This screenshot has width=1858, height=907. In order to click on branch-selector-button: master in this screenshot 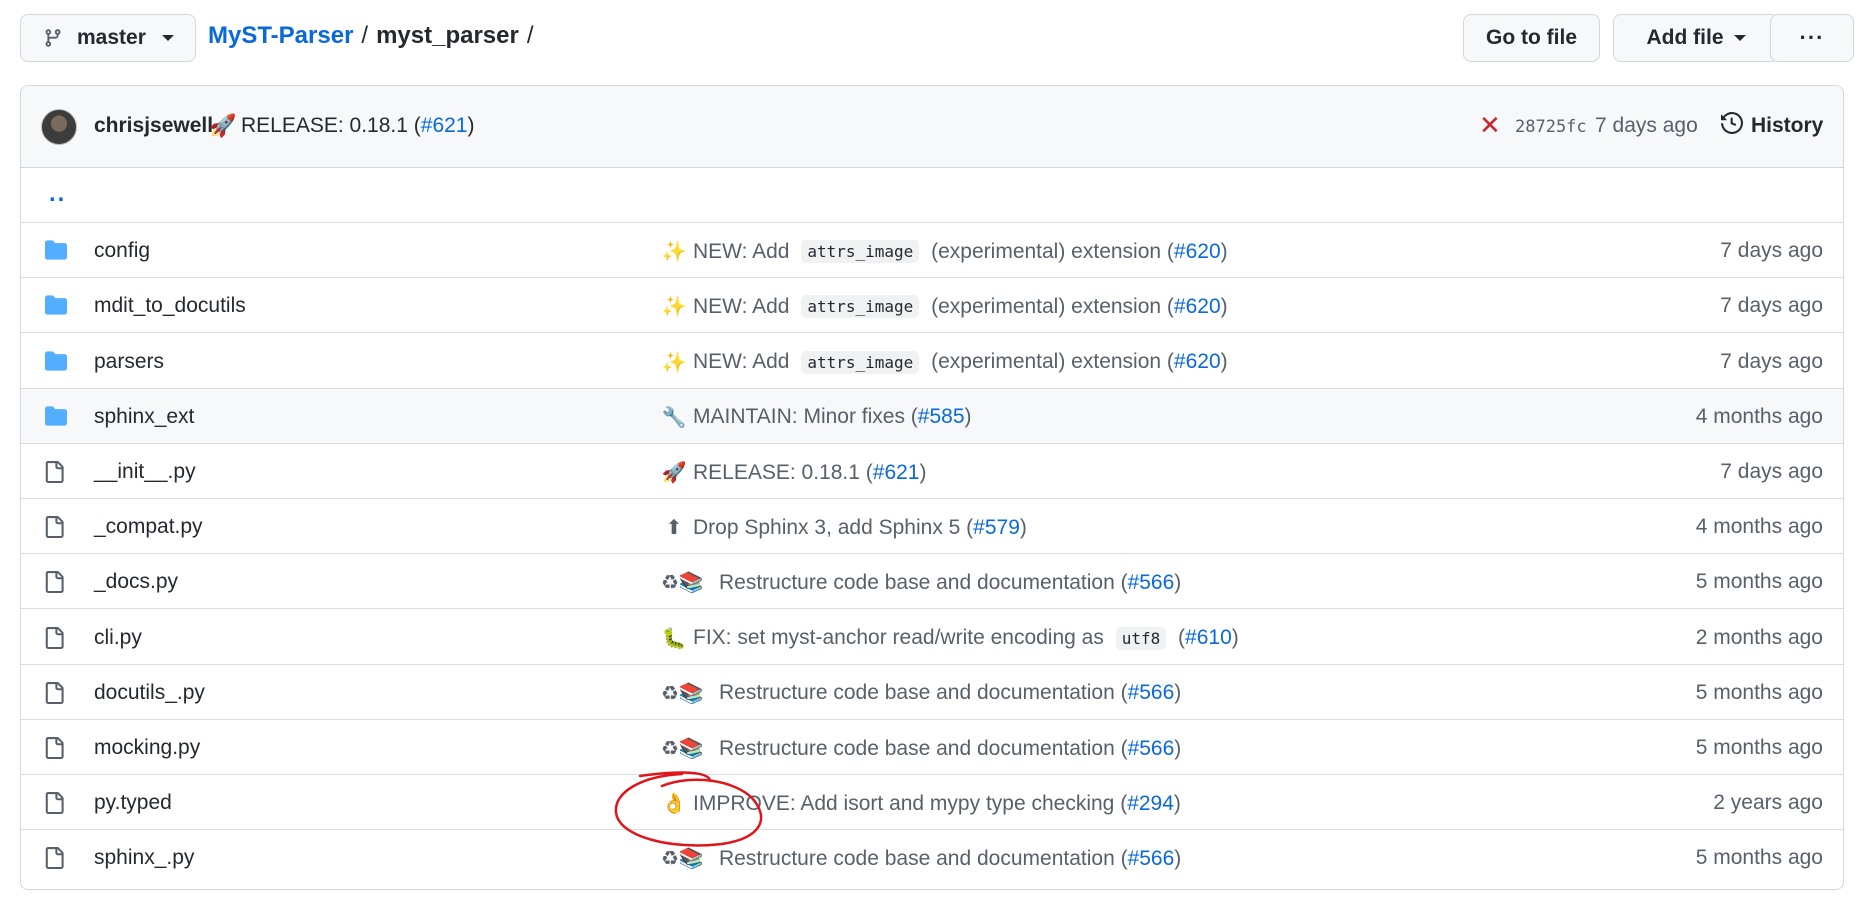, I will do `click(108, 38)`.